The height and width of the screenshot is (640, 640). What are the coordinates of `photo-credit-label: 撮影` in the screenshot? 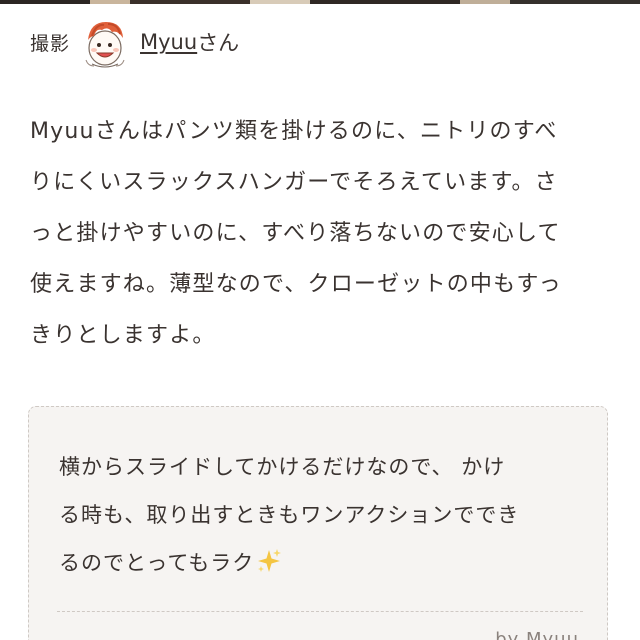 It's located at (50, 43).